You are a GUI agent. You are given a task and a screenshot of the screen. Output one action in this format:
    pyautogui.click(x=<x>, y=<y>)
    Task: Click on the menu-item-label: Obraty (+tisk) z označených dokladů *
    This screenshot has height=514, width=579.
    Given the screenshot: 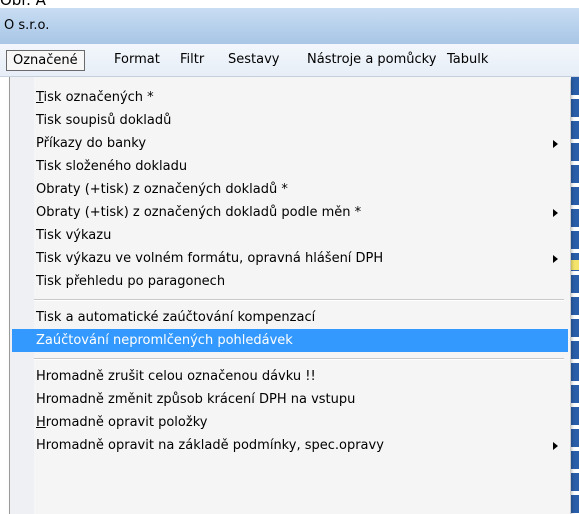 What is the action you would take?
    pyautogui.click(x=162, y=189)
    